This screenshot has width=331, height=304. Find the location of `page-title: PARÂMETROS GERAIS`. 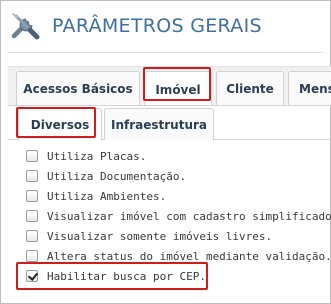

page-title: PARÂMETROS GERAIS is located at coordinates (157, 26).